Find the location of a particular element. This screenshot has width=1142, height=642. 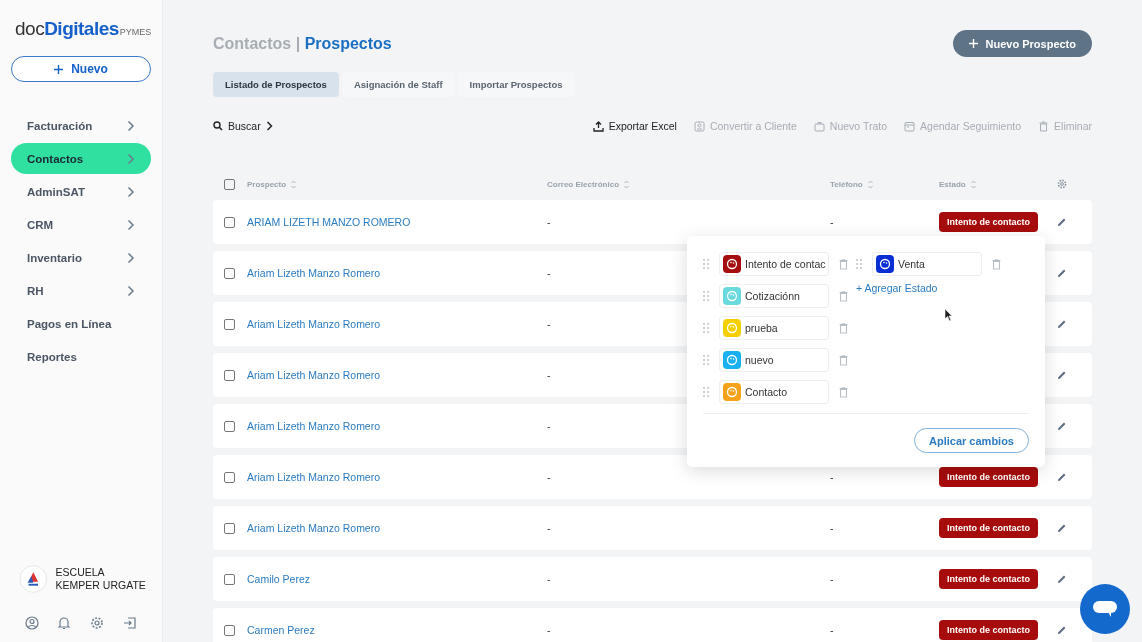

logout-icon is located at coordinates (130, 623).